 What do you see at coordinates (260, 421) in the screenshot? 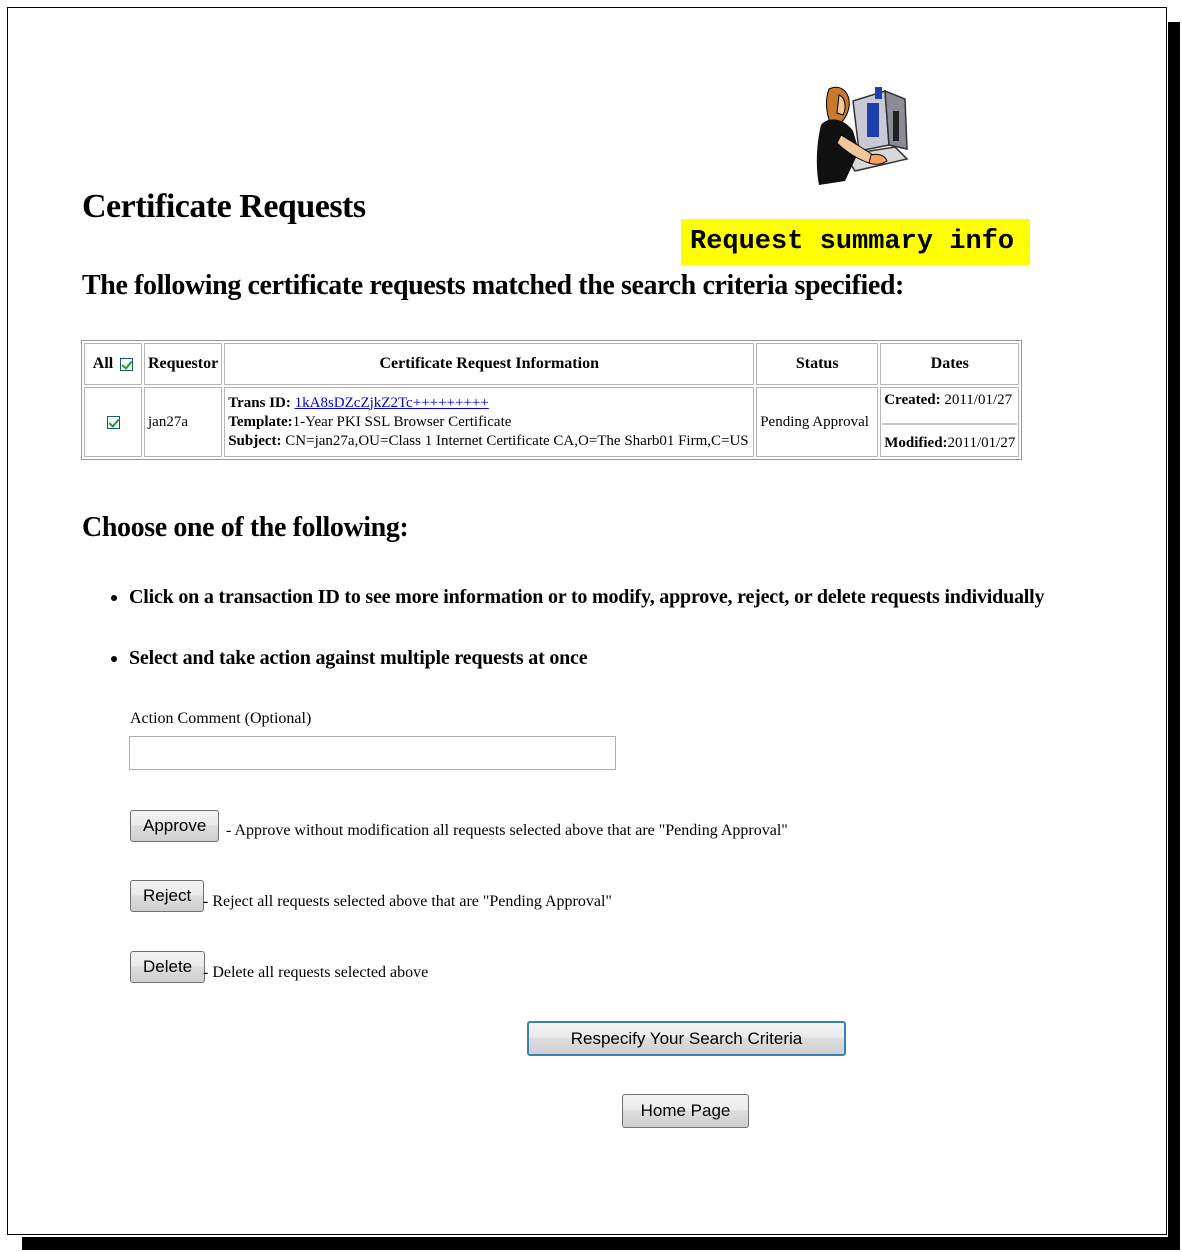
I see `template-label: Template:` at bounding box center [260, 421].